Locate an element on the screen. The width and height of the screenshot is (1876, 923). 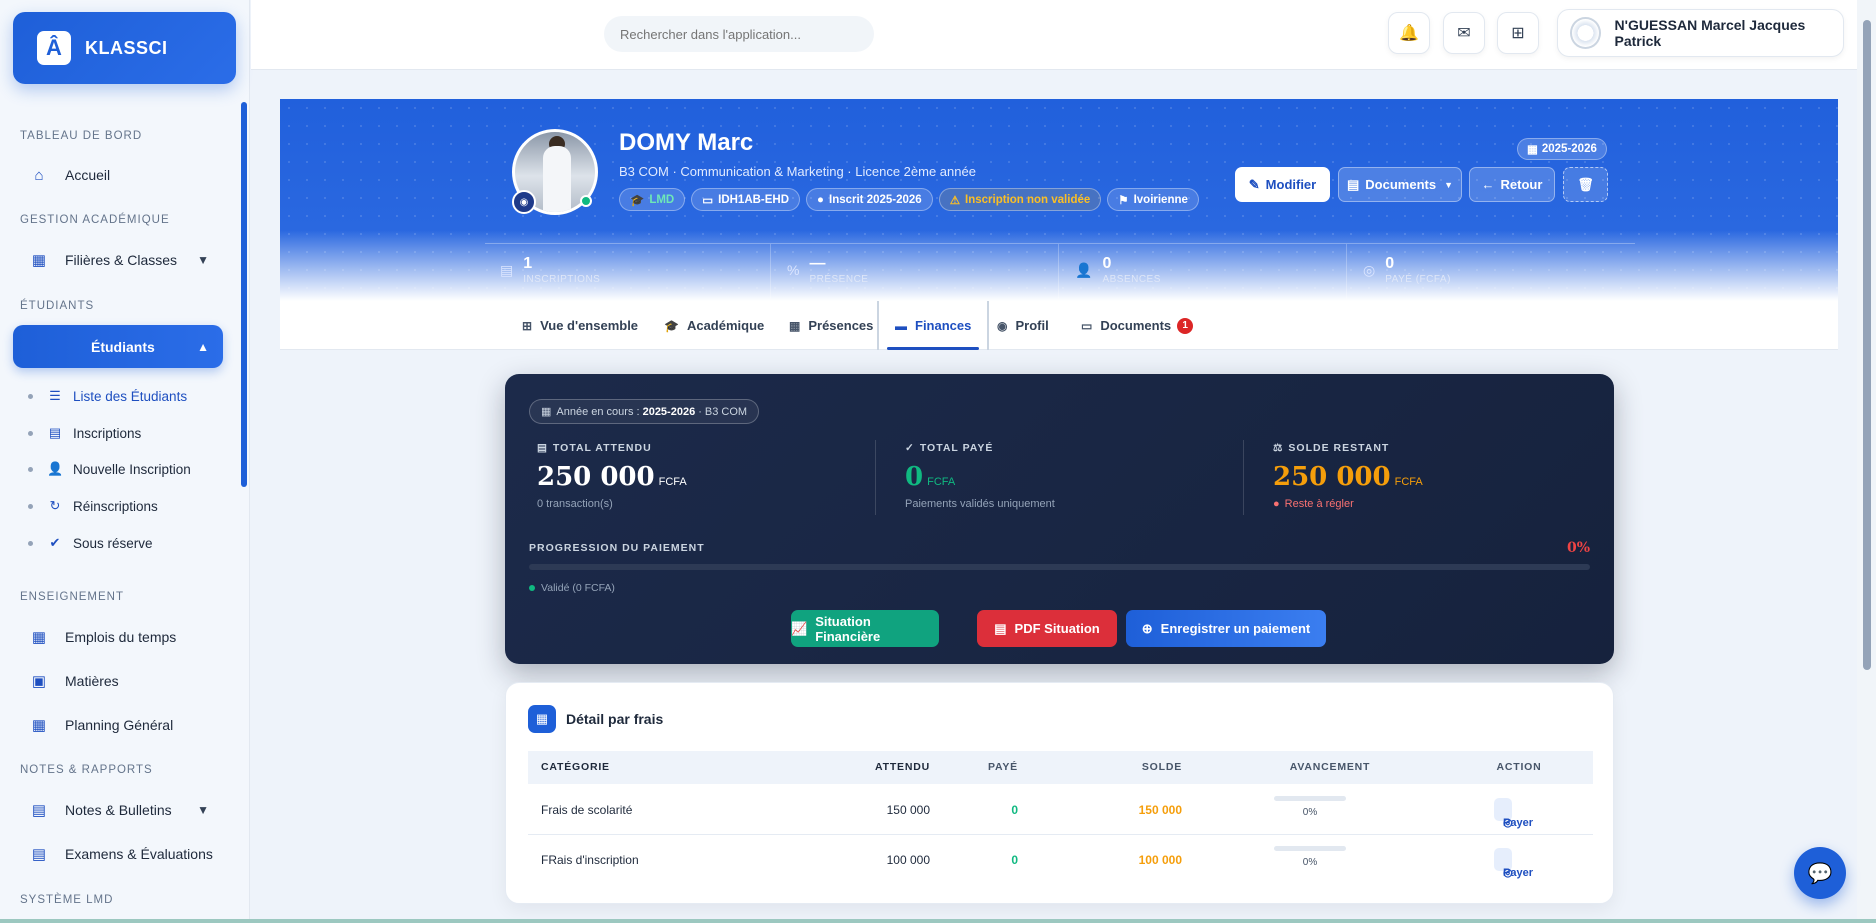
flag-icon: ⚑ is located at coordinates (1123, 200).